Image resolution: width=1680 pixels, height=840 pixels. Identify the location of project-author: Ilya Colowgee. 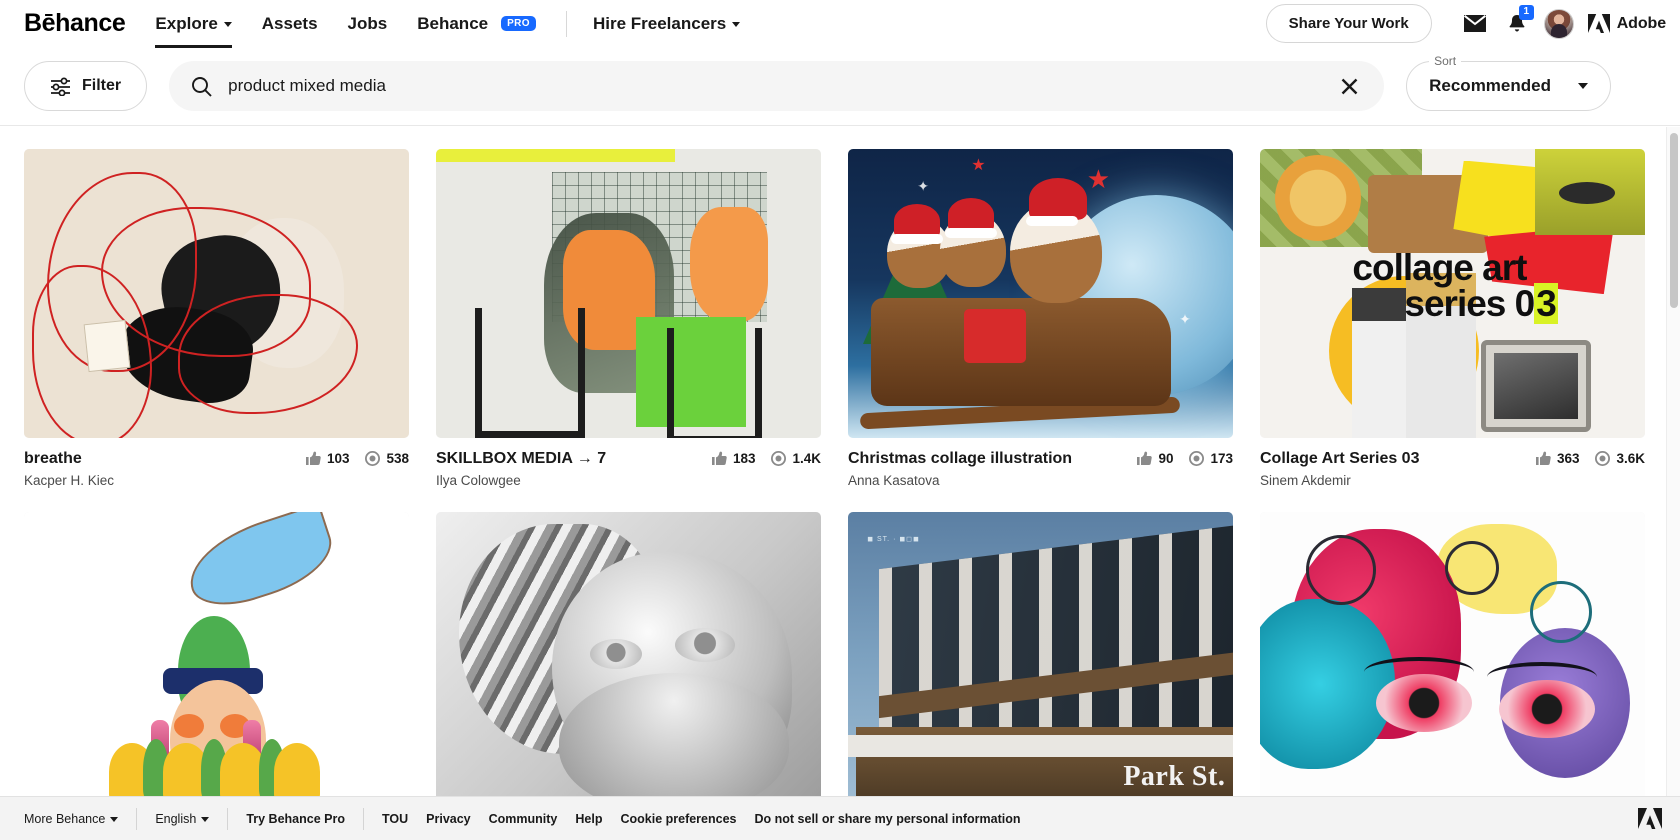
(574, 480).